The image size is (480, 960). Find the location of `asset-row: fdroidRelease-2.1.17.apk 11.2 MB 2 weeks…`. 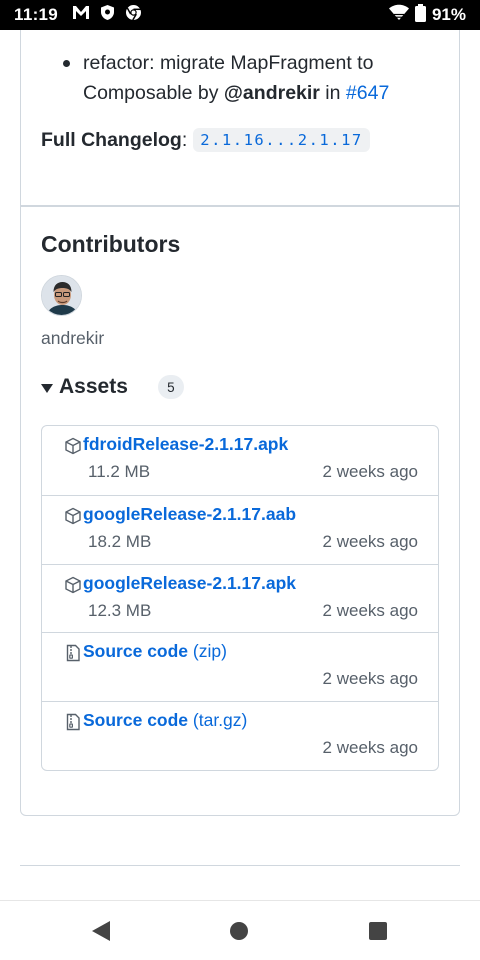

asset-row: fdroidRelease-2.1.17.apk 11.2 MB 2 weeks… is located at coordinates (240, 460).